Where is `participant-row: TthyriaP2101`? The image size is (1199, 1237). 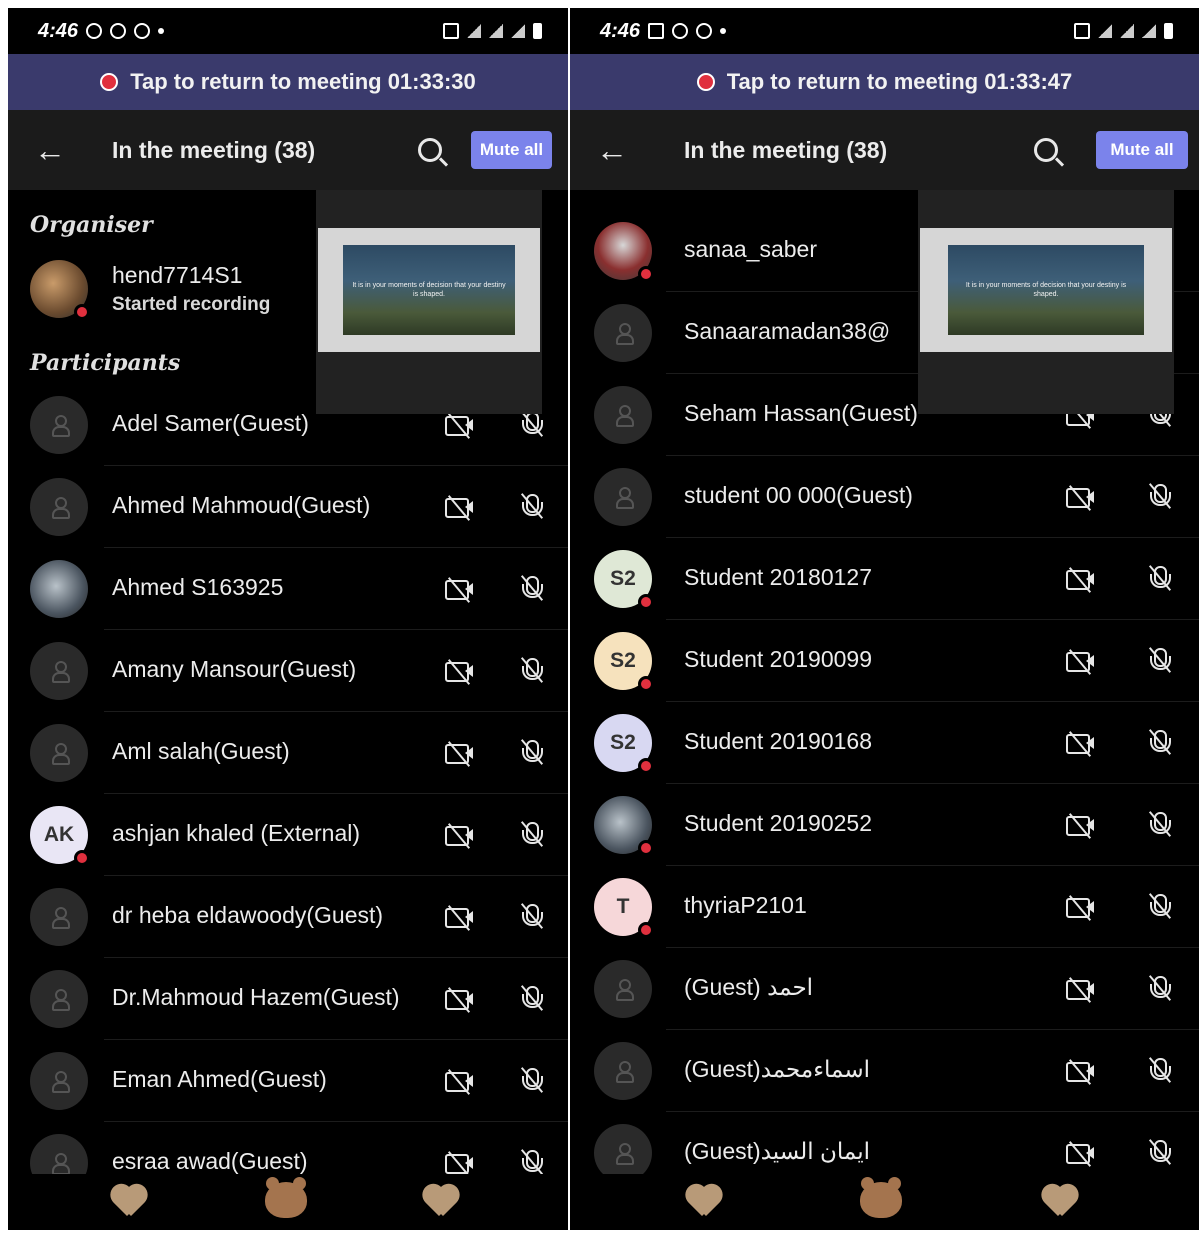
participant-row: TthyriaP2101 is located at coordinates (884, 907).